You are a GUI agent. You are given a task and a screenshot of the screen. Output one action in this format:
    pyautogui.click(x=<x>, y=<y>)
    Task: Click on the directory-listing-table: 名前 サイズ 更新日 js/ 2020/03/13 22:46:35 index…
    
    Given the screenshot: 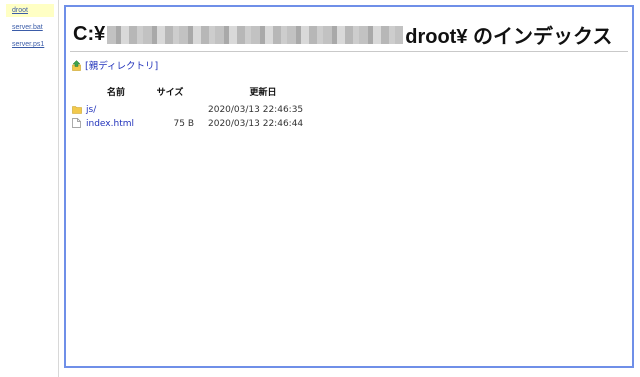 What is the action you would take?
    pyautogui.click(x=195, y=108)
    